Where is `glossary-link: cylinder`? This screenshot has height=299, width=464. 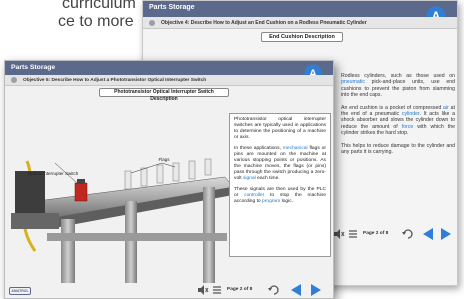
glossary-link: cylinder is located at coordinates (411, 114).